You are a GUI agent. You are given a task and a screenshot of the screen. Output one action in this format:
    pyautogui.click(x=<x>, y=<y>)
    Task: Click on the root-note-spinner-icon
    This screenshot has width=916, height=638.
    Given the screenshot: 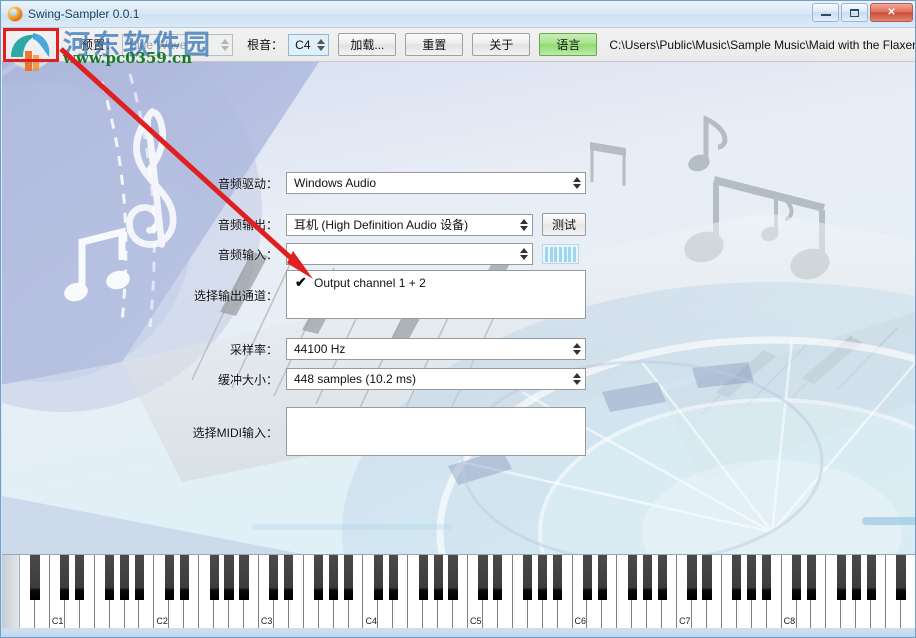 What is the action you would take?
    pyautogui.click(x=320, y=45)
    